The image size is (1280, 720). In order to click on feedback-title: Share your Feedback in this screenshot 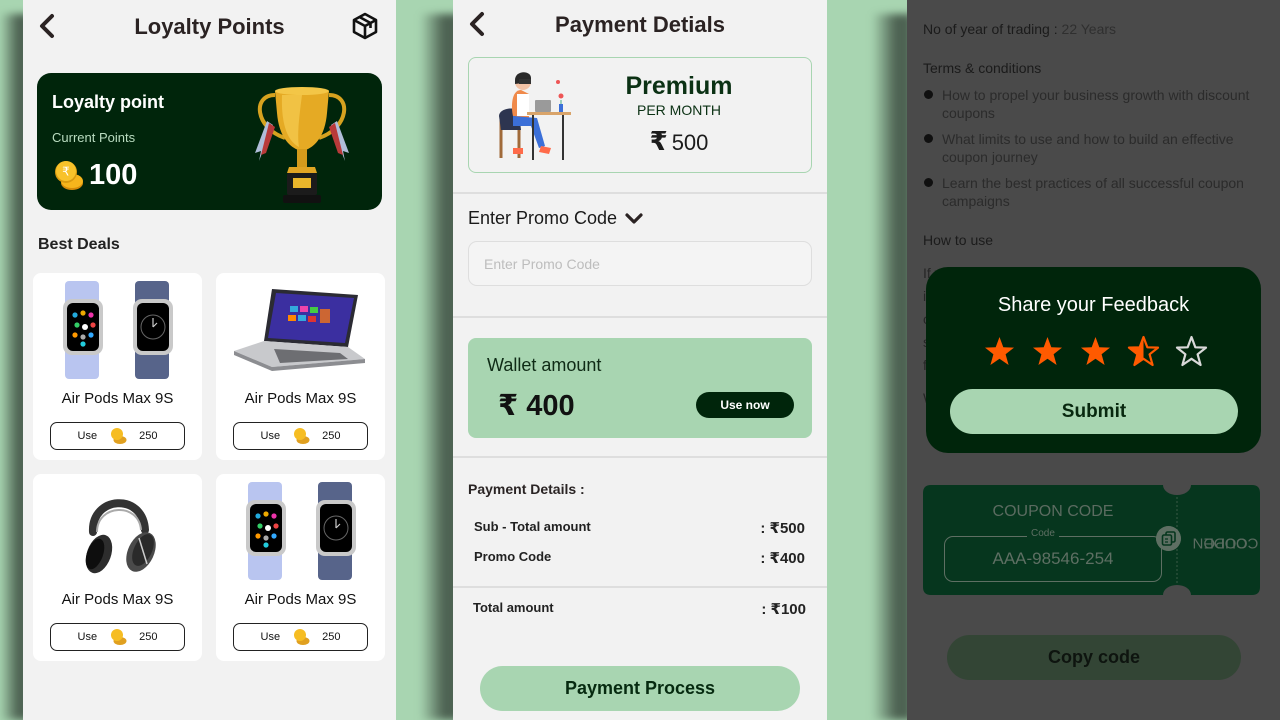, I will do `click(1093, 305)`.